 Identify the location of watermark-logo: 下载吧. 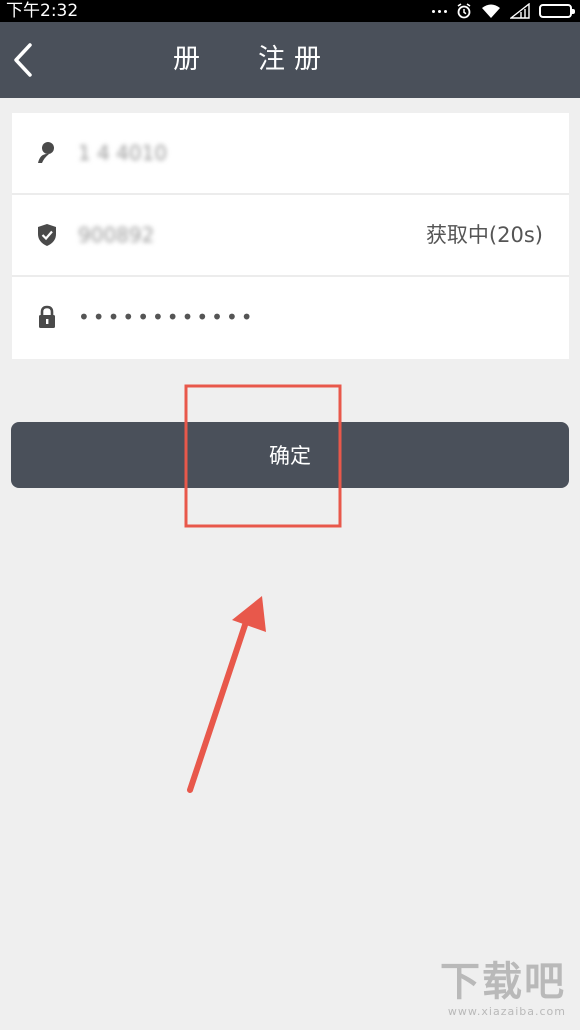
(503, 982).